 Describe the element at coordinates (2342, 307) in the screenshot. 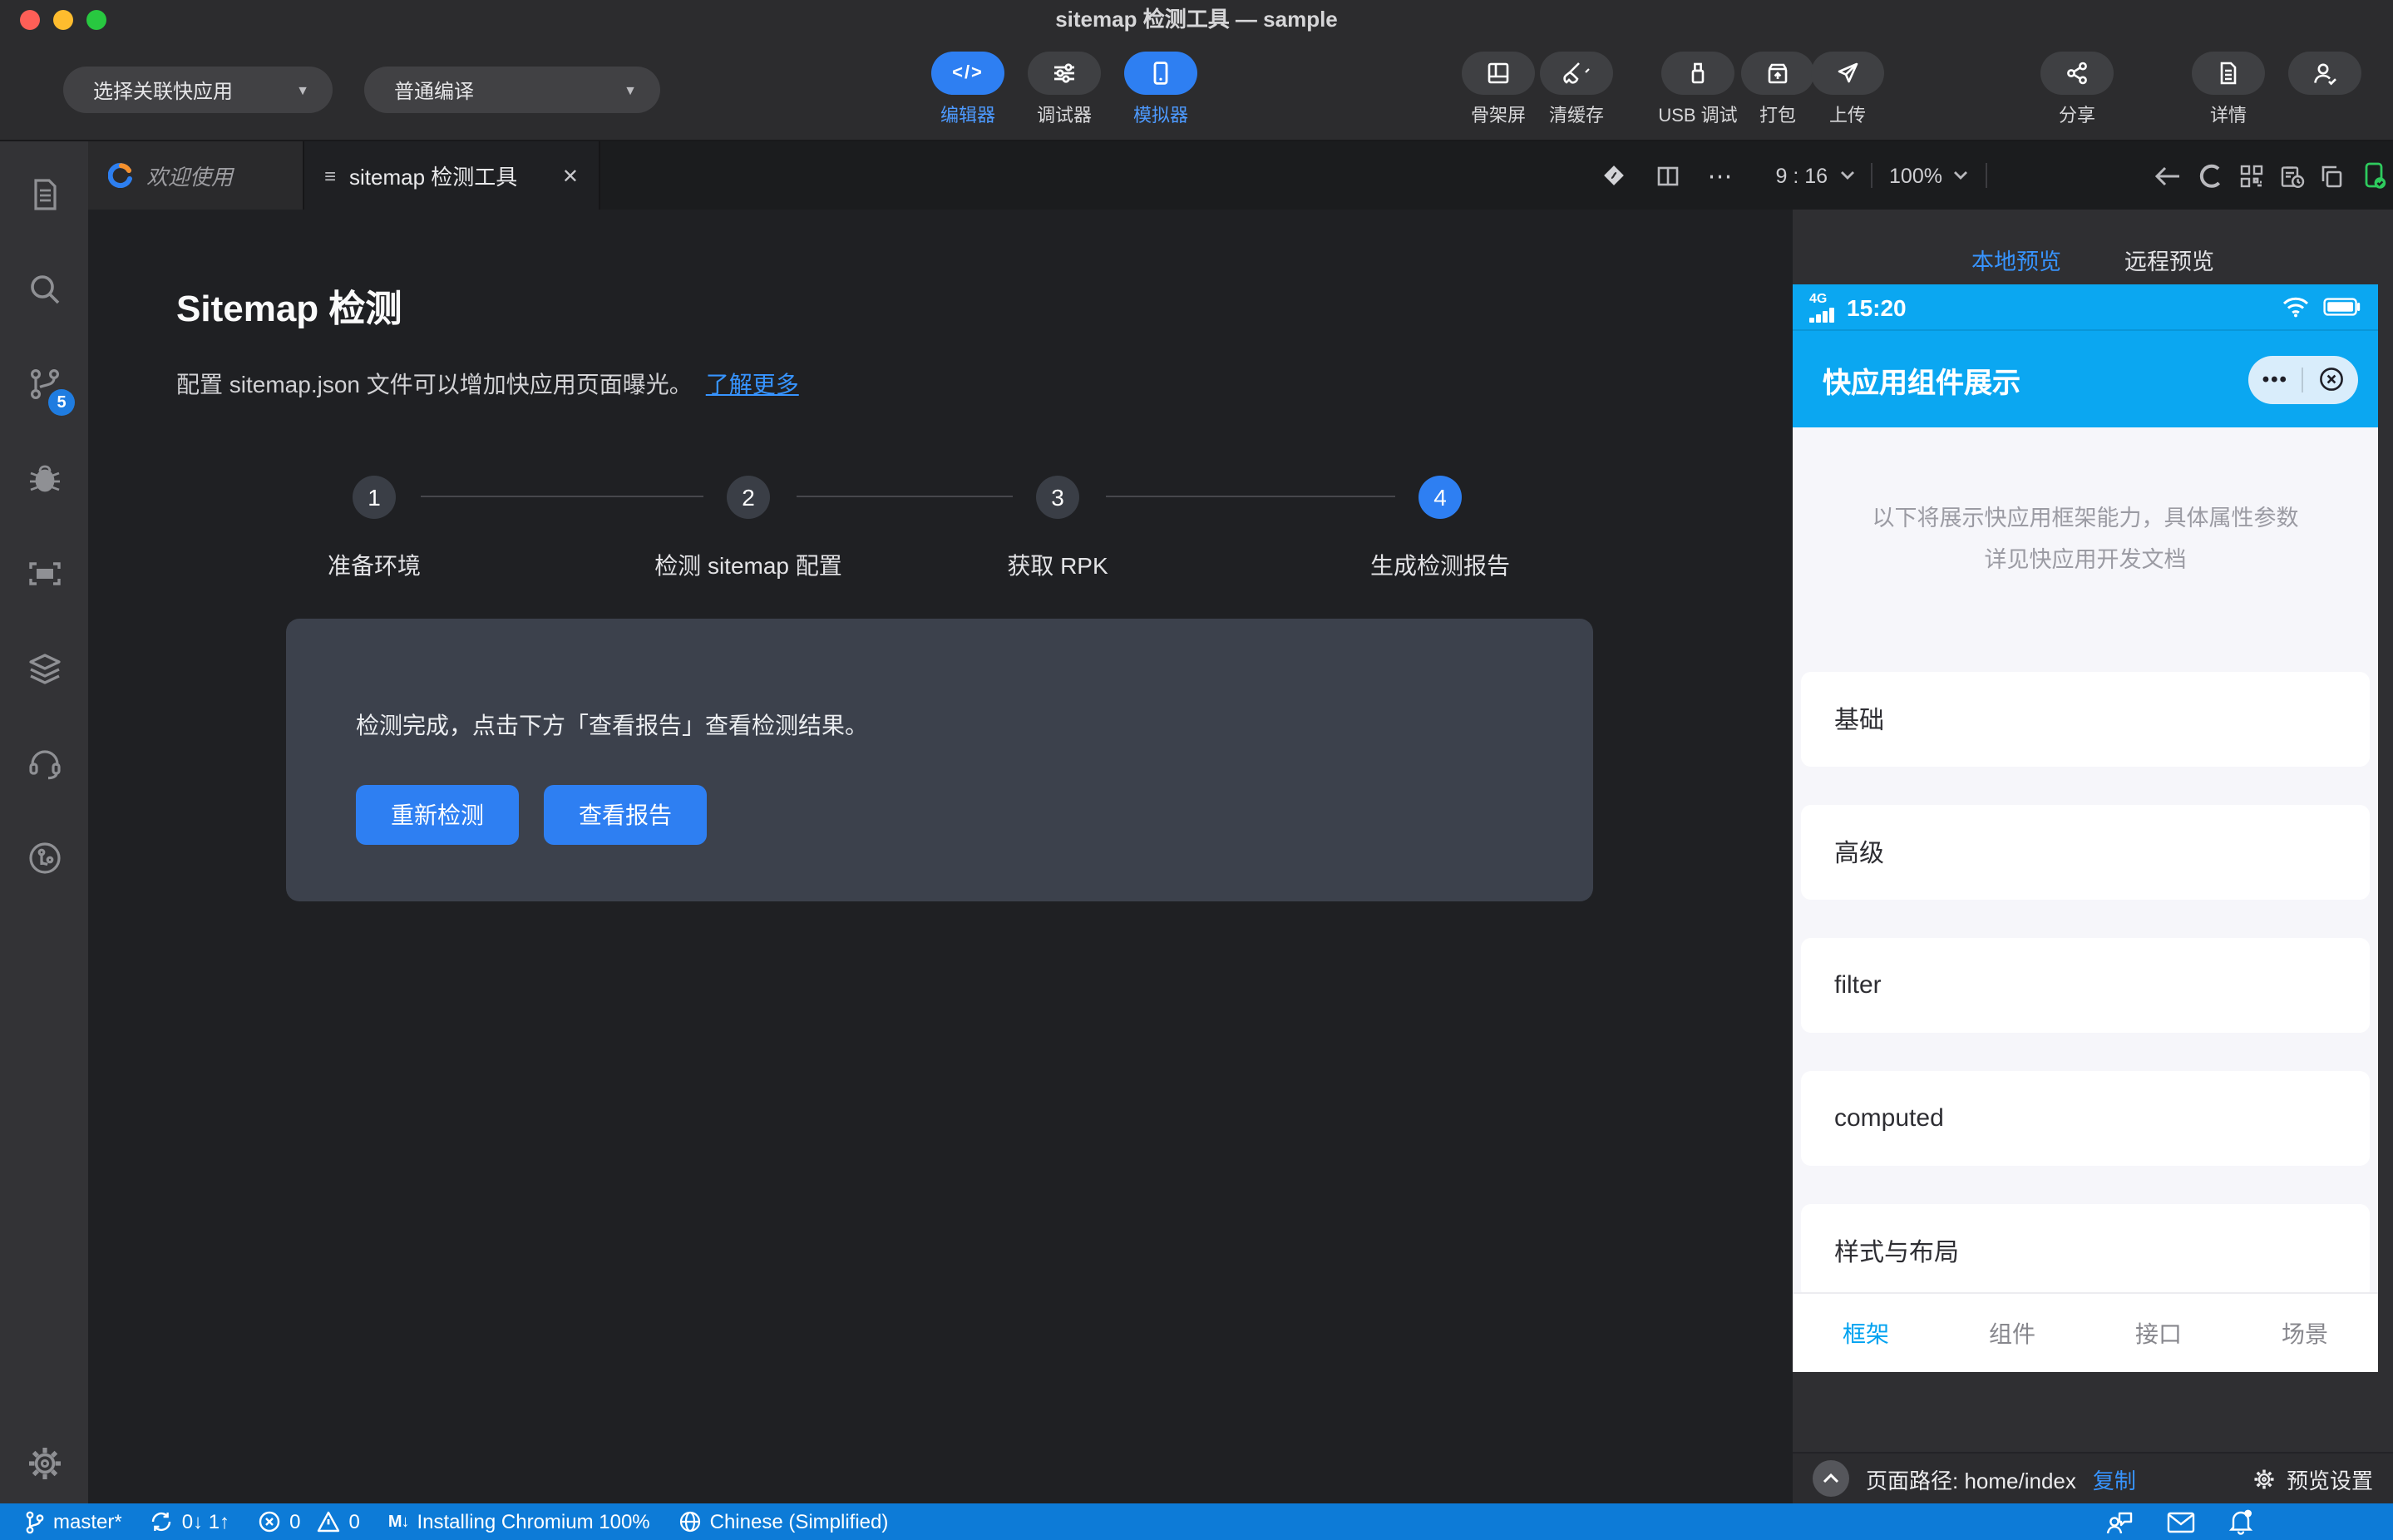

I see `battery-icon` at that location.